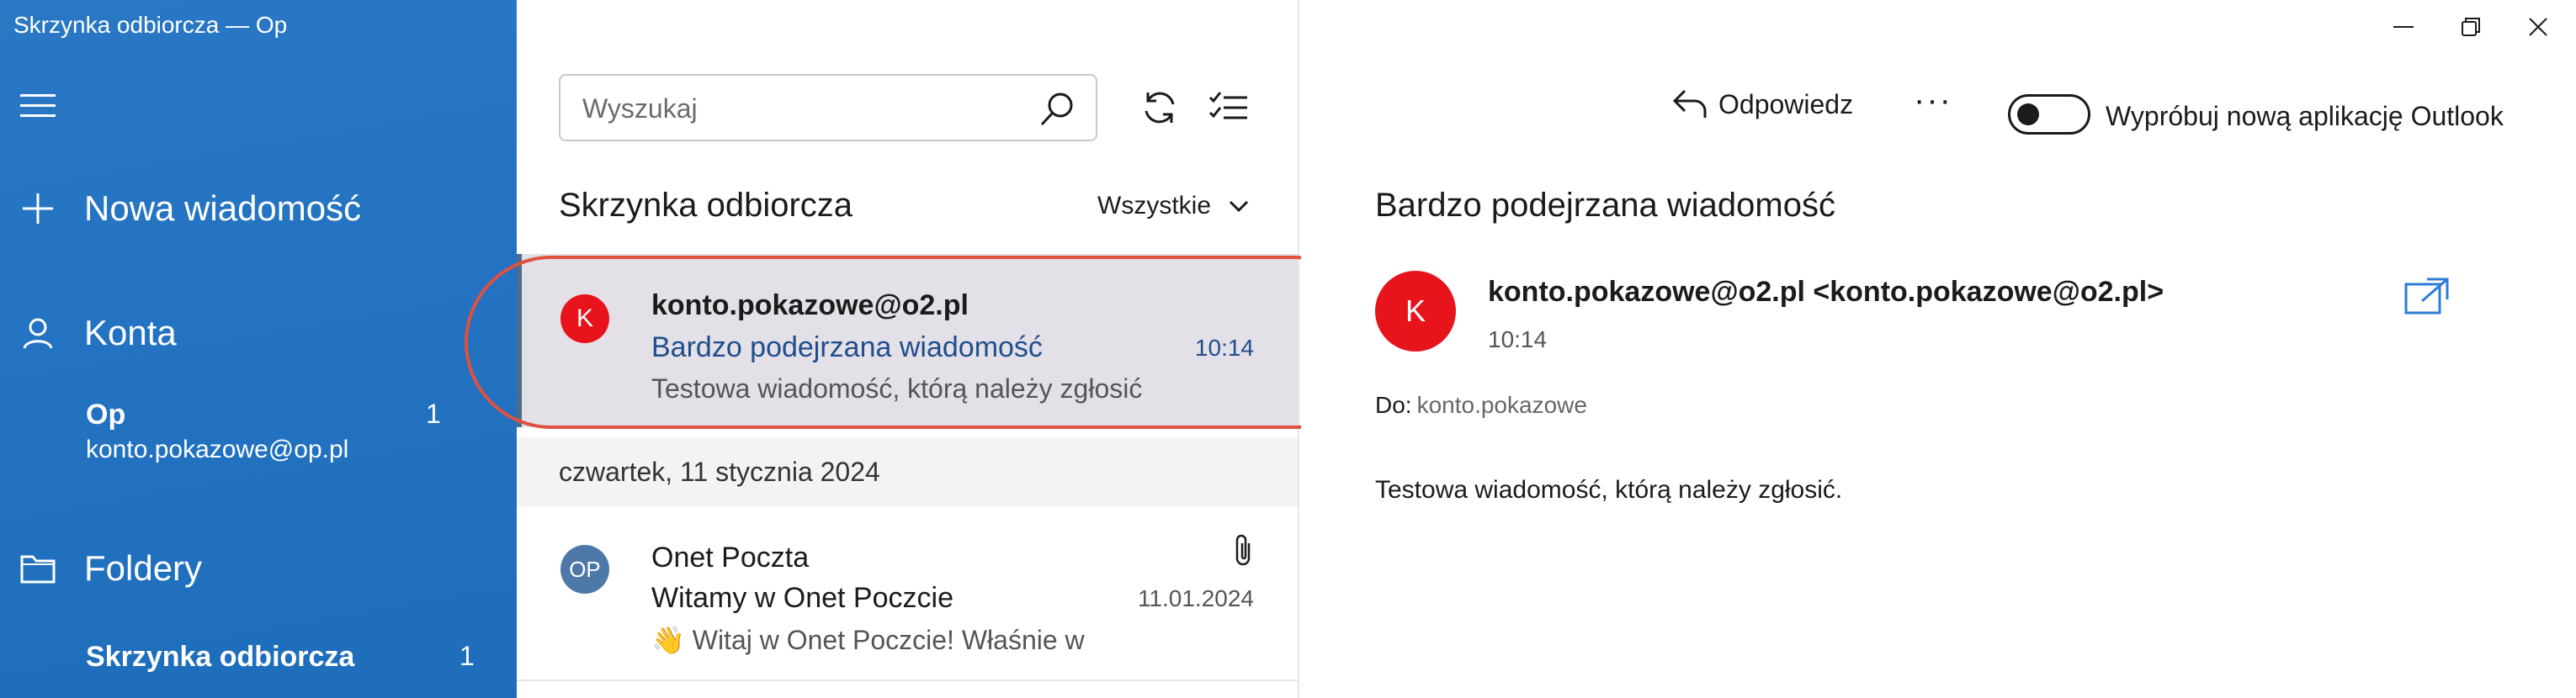 This screenshot has width=2576, height=698. Describe the element at coordinates (2049, 115) in the screenshot. I see `new-outlook-toggle` at that location.